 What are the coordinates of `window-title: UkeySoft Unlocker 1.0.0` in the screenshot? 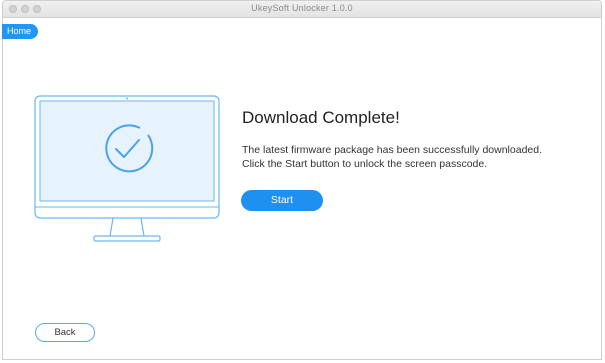 It's located at (302, 8).